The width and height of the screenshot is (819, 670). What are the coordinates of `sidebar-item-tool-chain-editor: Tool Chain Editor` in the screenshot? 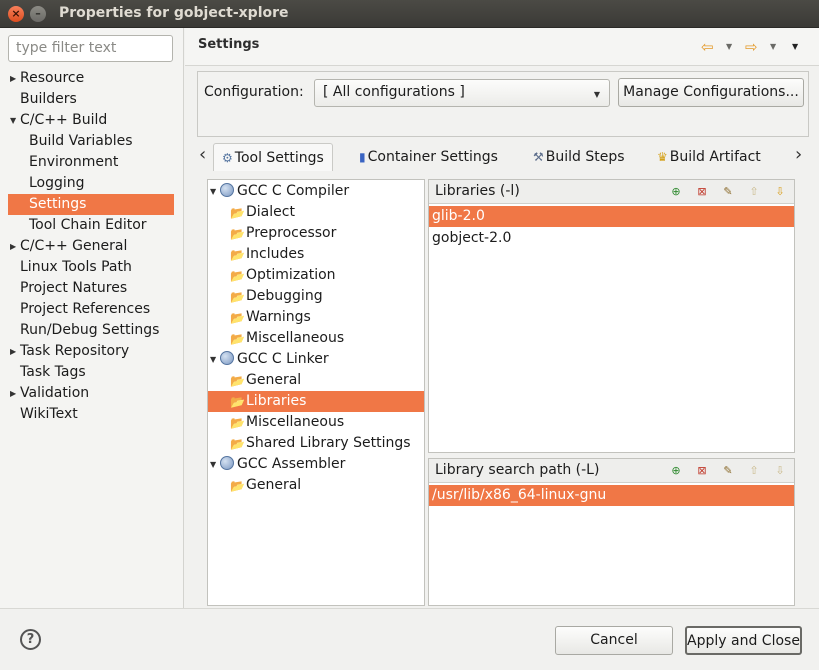 It's located at (91, 225).